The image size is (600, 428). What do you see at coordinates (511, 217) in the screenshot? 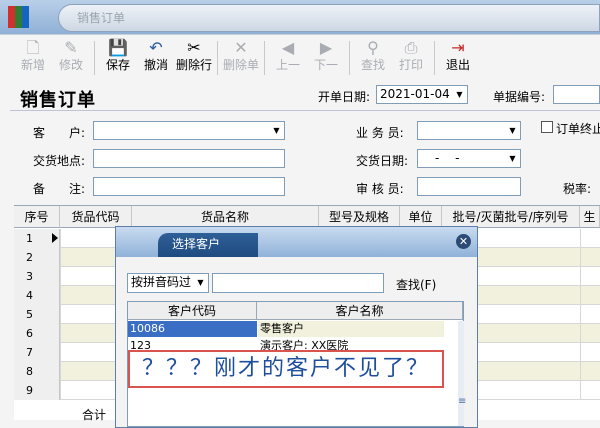
I see `column-header: 批号/灭菌批号/序列号` at bounding box center [511, 217].